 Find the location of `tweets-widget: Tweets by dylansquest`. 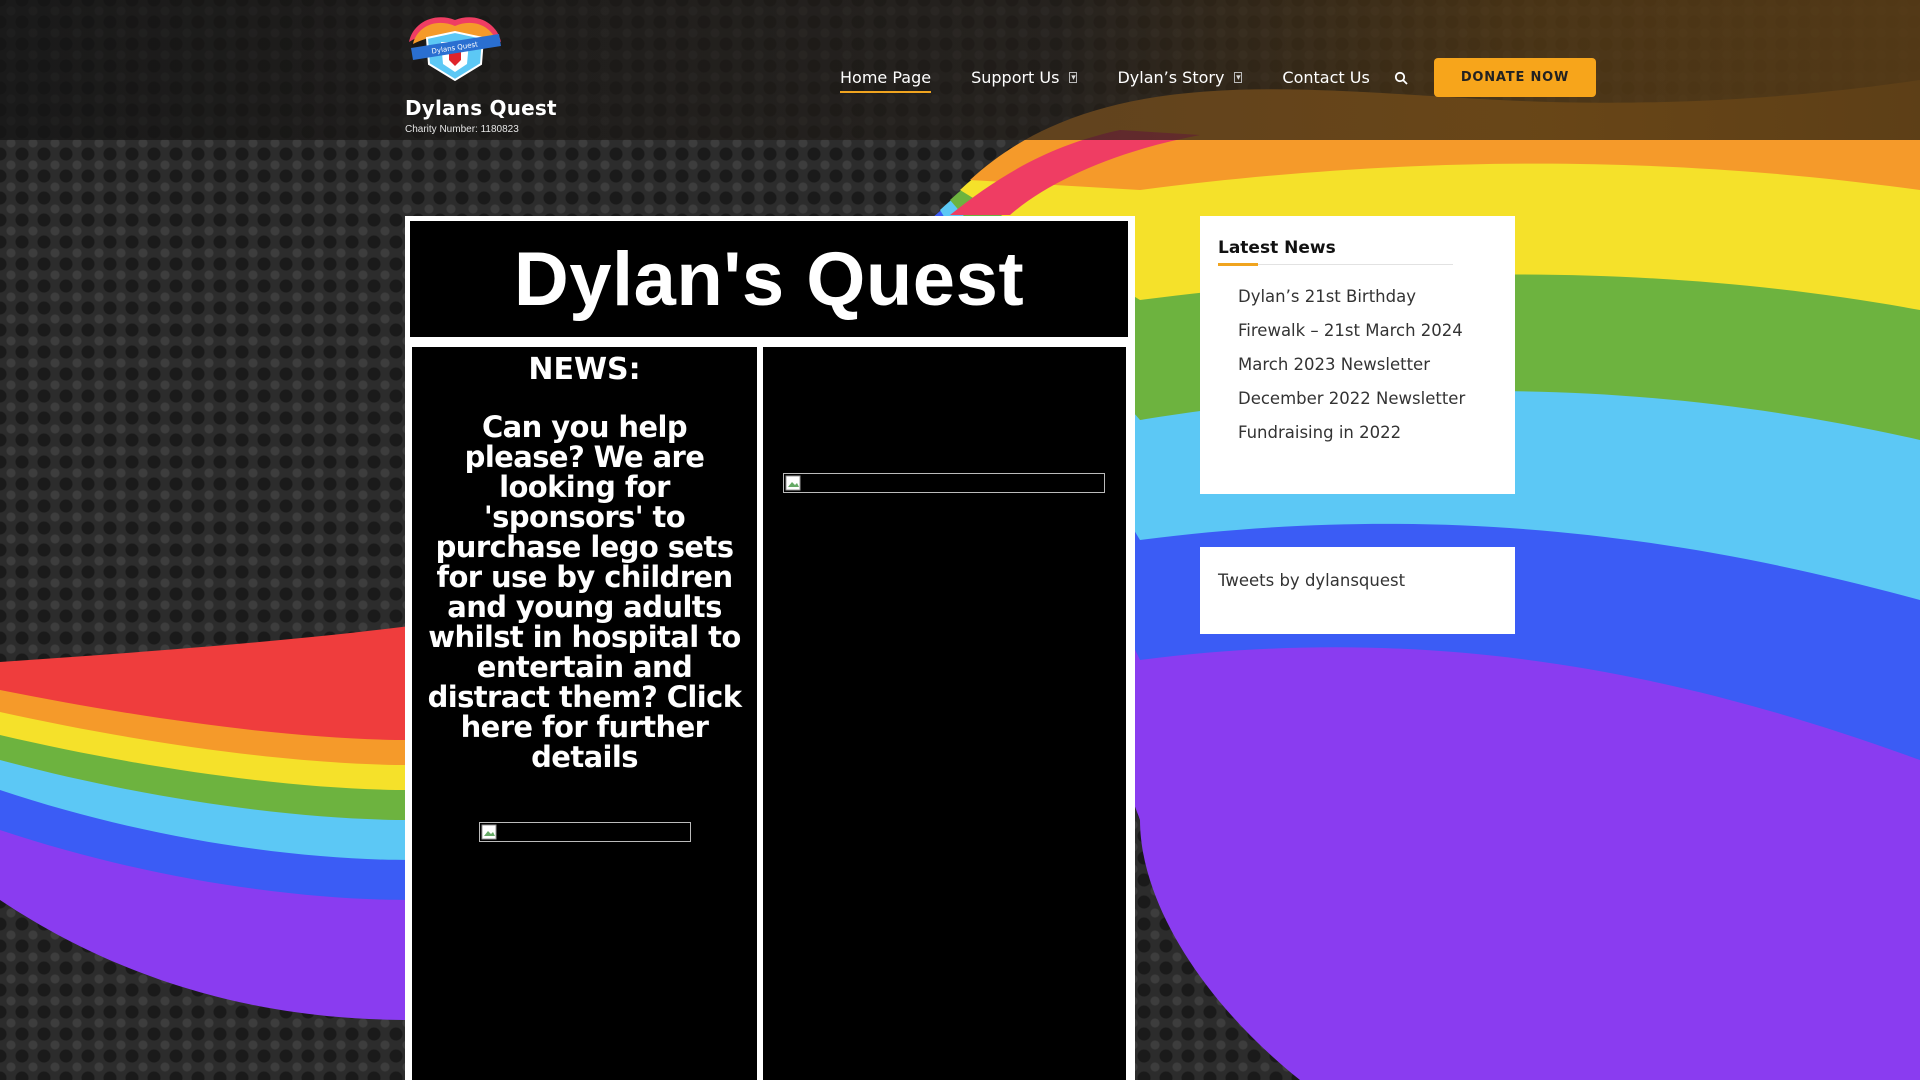

tweets-widget: Tweets by dylansquest is located at coordinates (1357, 590).